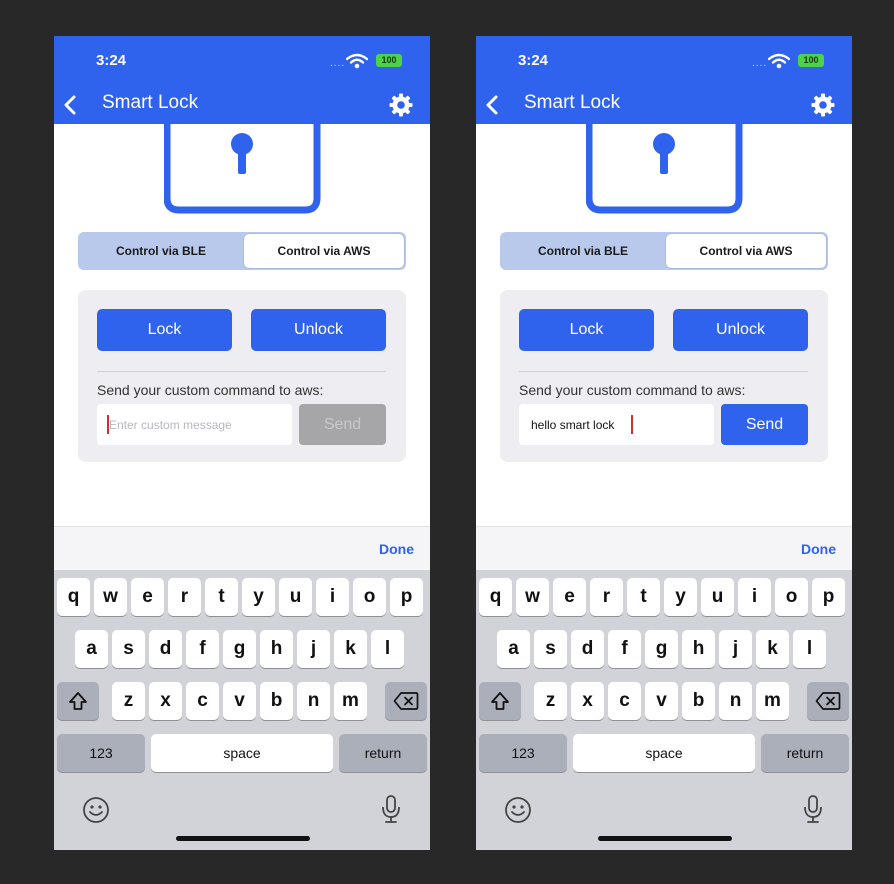  Describe the element at coordinates (210, 390) in the screenshot. I see `custom-command-label: Send your custom command to aws:` at that location.